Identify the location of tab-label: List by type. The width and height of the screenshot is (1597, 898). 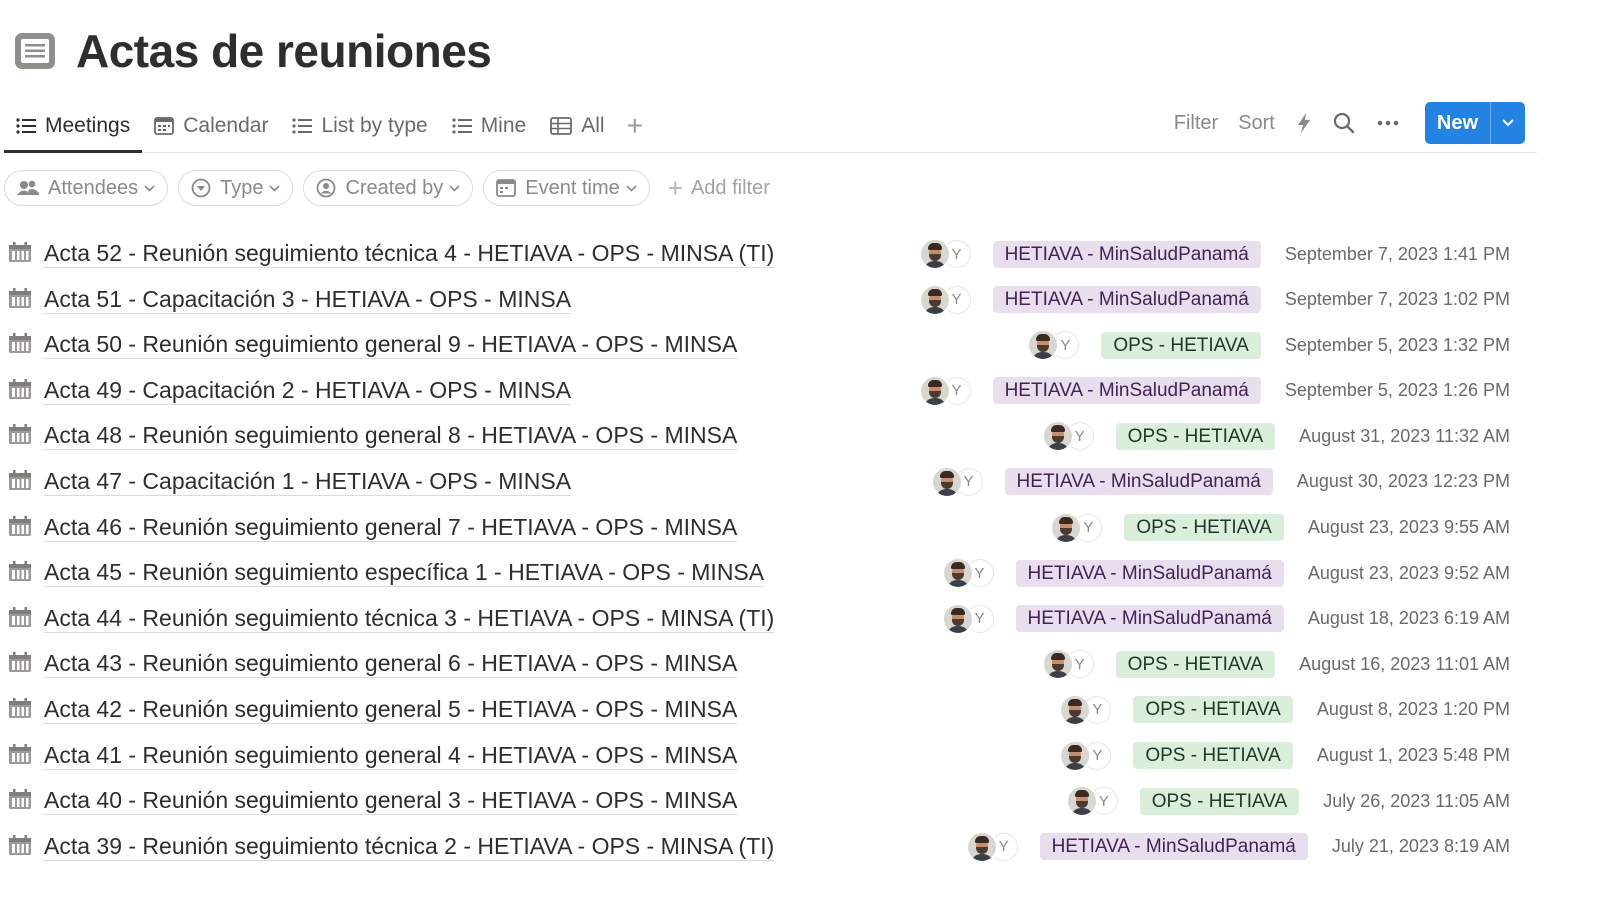
(374, 125).